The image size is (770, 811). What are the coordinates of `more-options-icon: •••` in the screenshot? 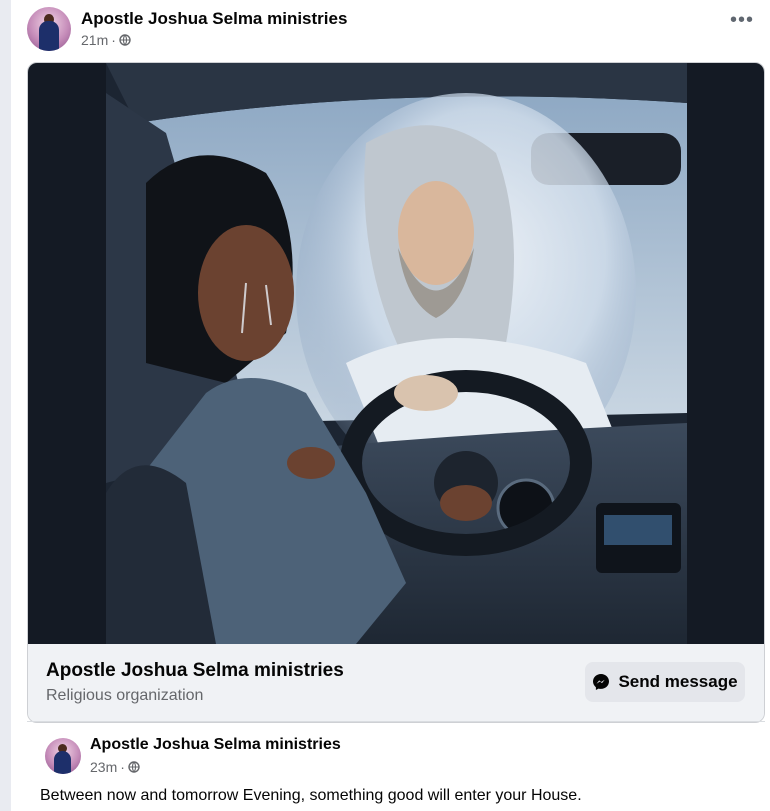 It's located at (742, 22).